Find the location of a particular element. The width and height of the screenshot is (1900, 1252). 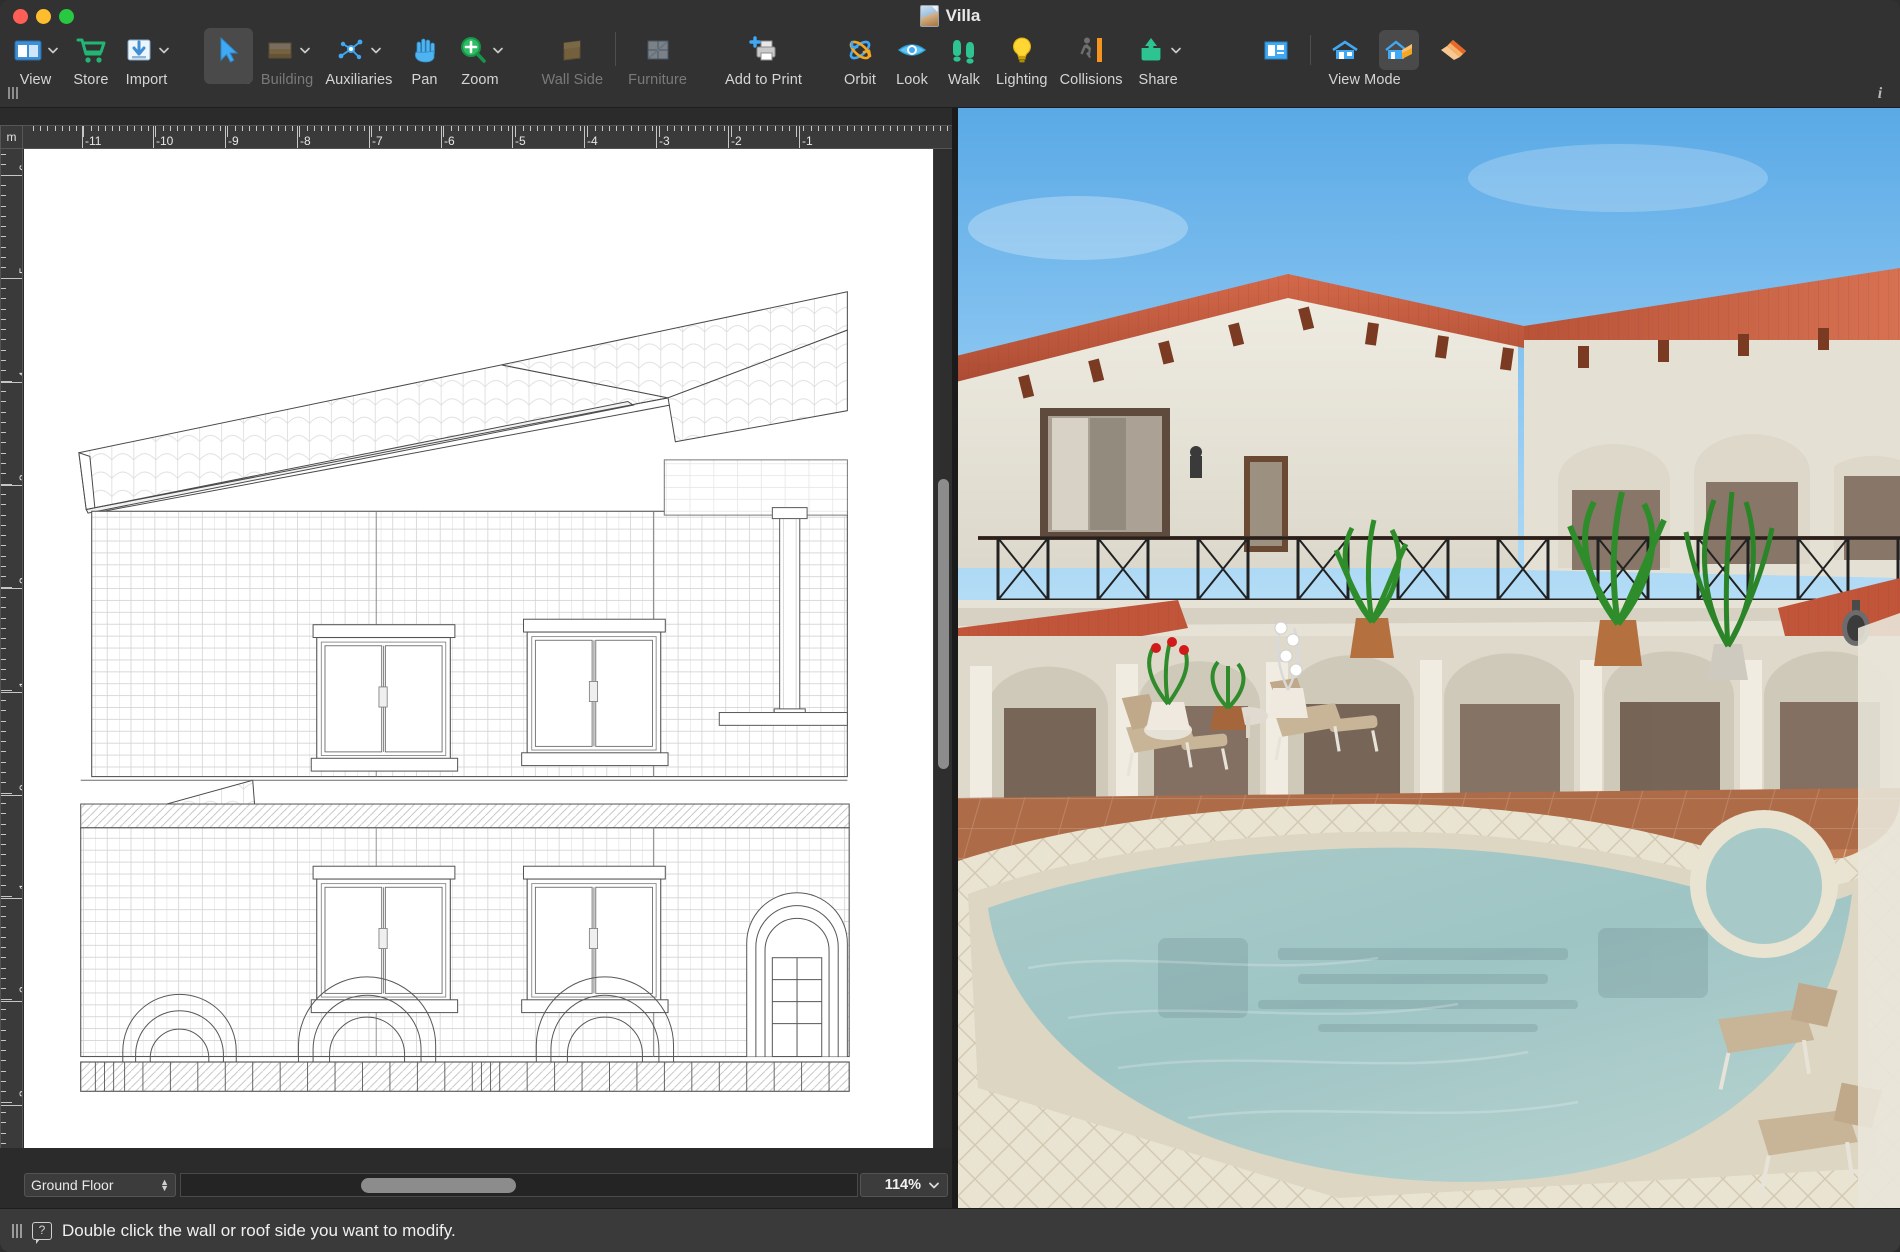

toolbar-button-add-to-print: Add to Print is located at coordinates (763, 65).